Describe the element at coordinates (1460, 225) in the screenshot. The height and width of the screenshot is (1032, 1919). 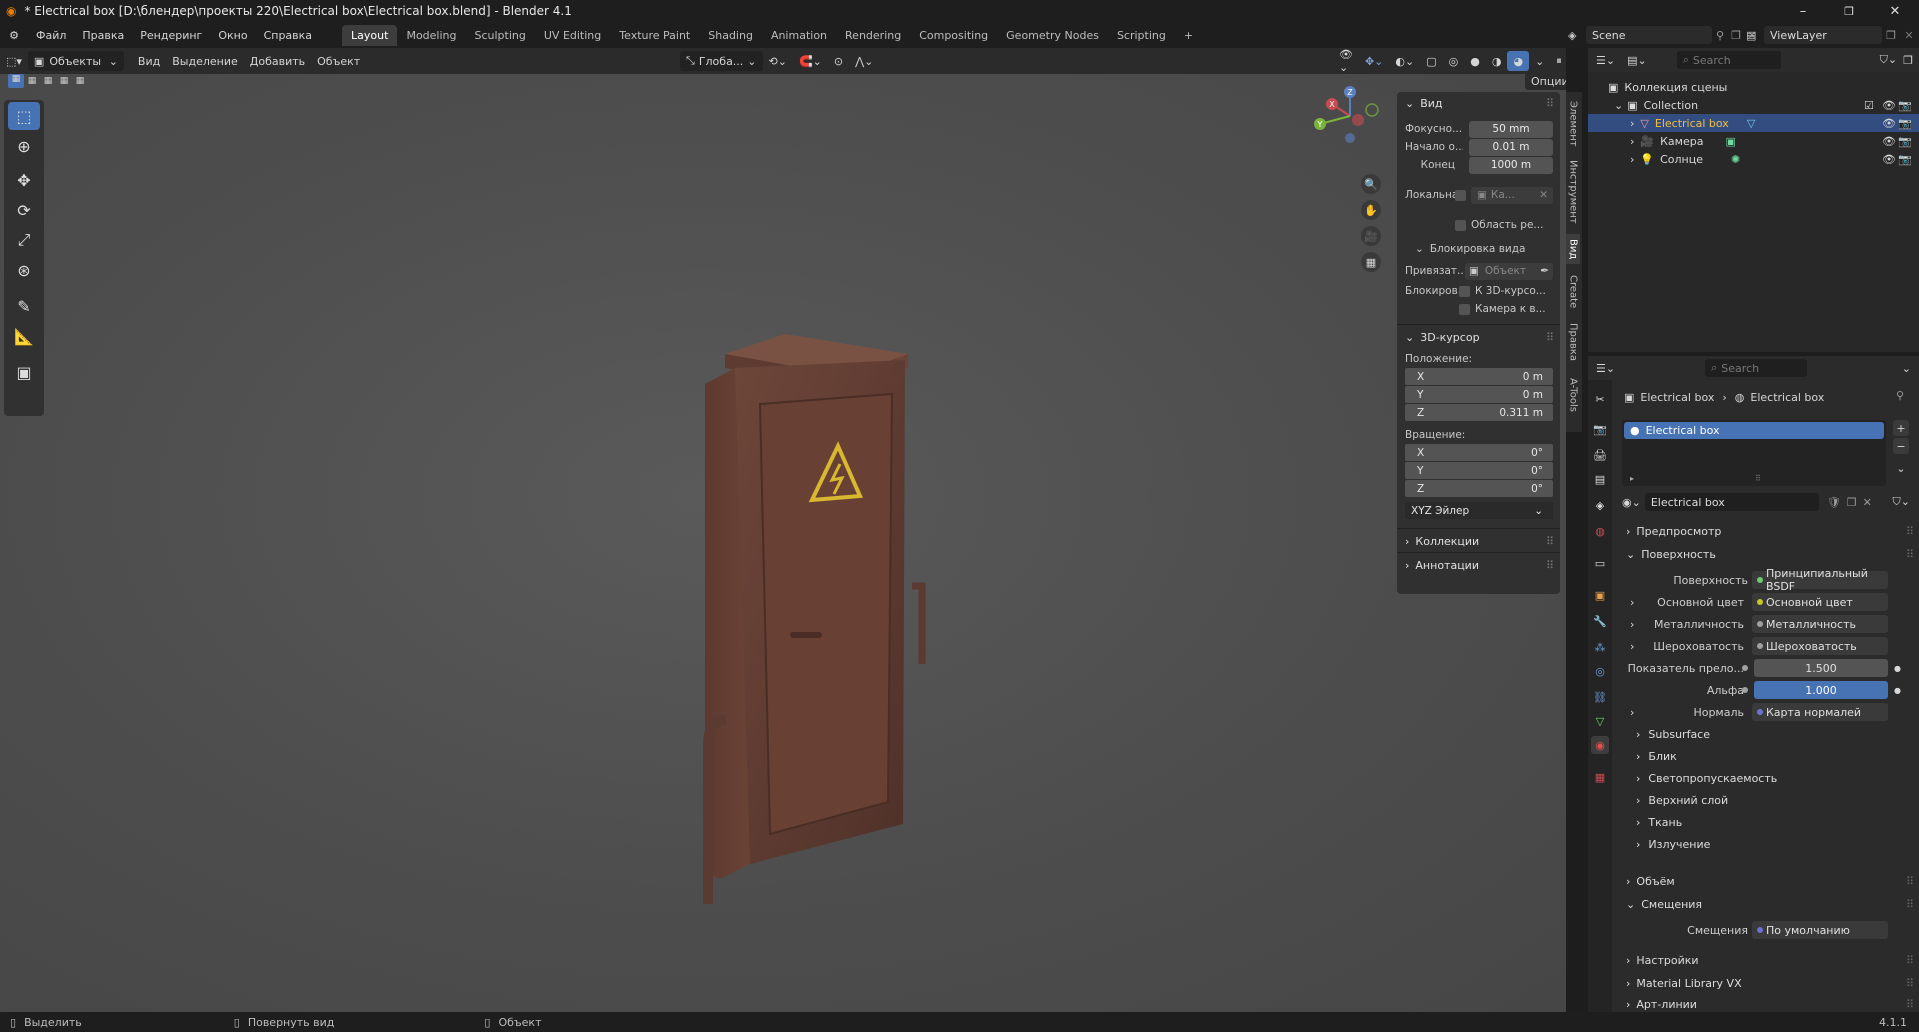
I see `render-region-checkbox` at that location.